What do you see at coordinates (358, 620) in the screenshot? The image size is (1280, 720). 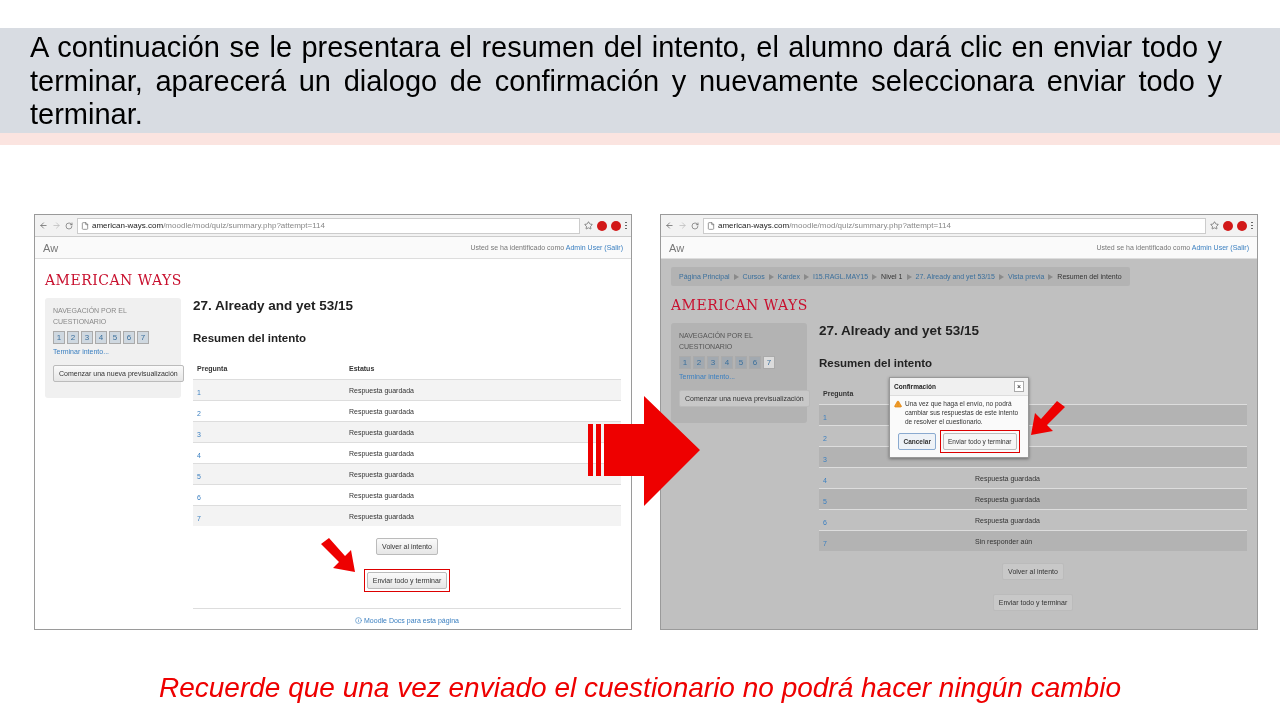 I see `info-icon` at bounding box center [358, 620].